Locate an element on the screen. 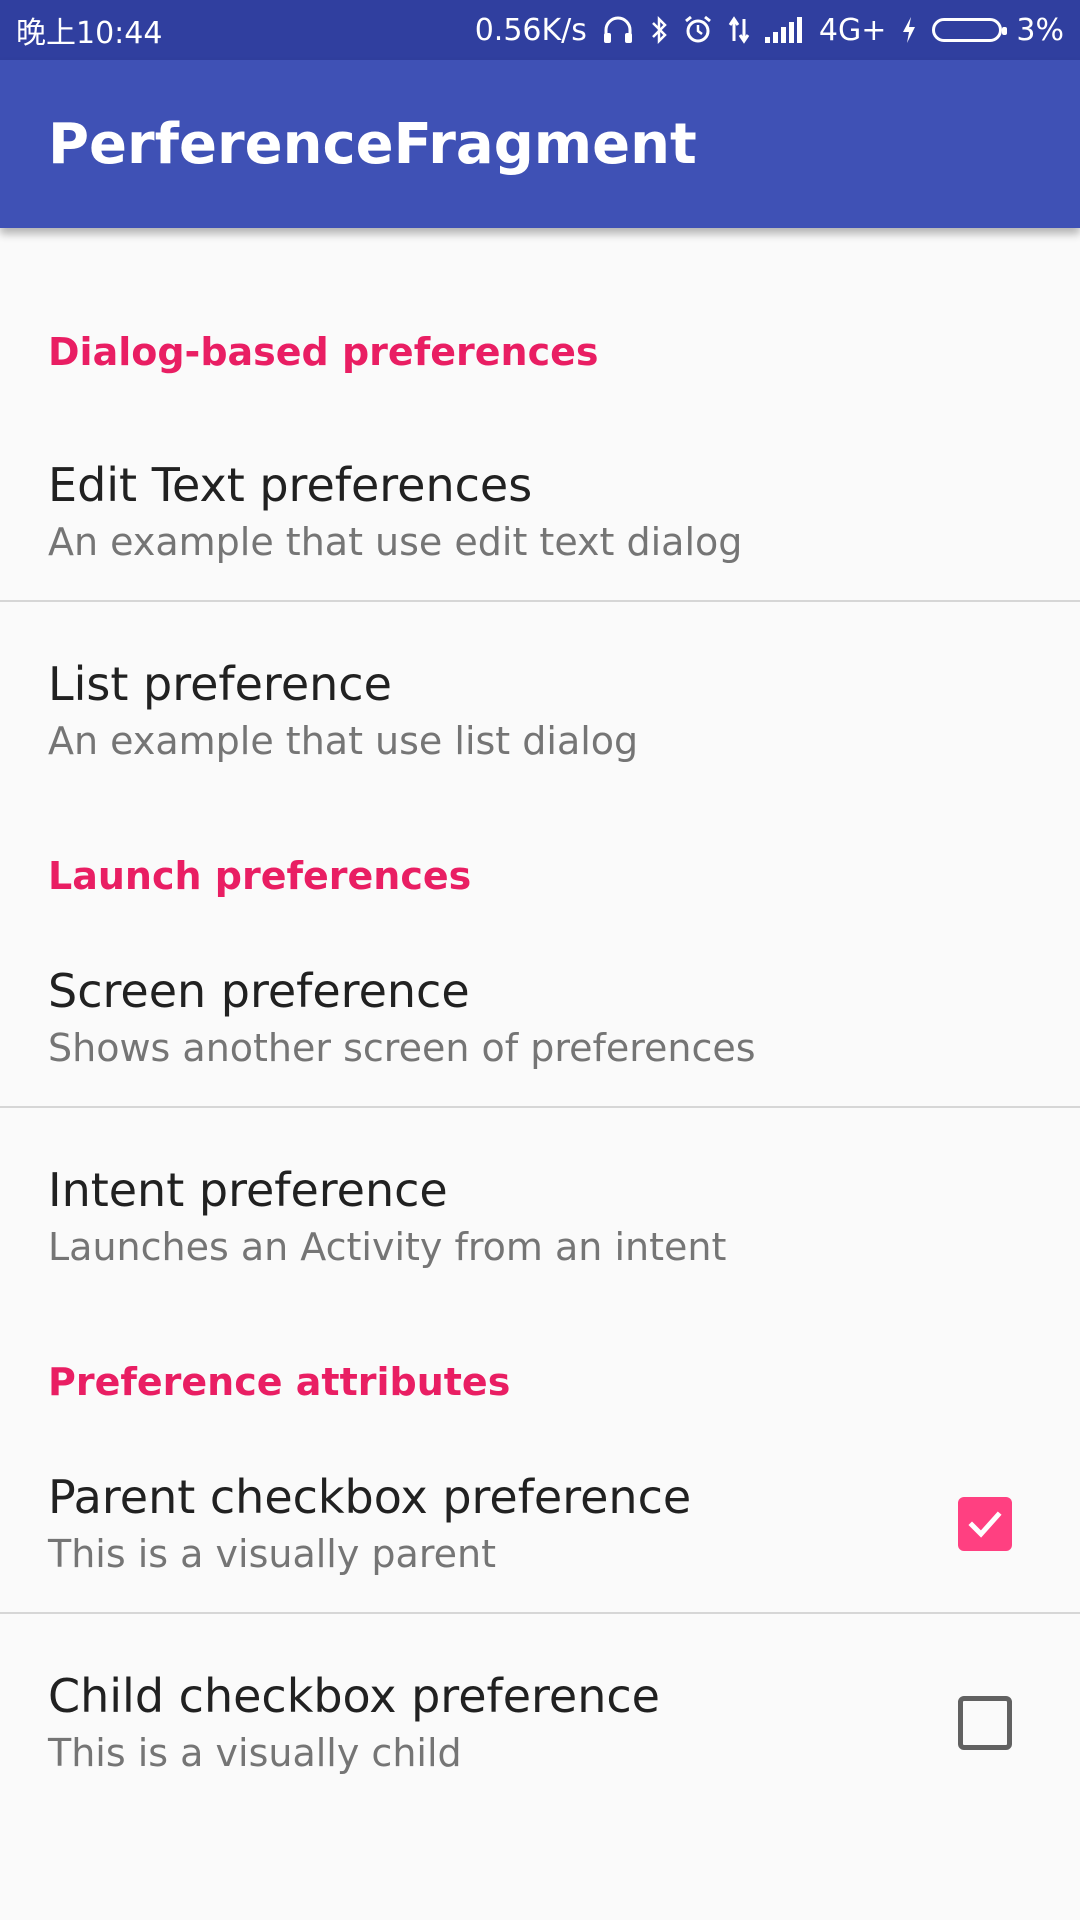 The height and width of the screenshot is (1920, 1080). charging-icon is located at coordinates (909, 30).